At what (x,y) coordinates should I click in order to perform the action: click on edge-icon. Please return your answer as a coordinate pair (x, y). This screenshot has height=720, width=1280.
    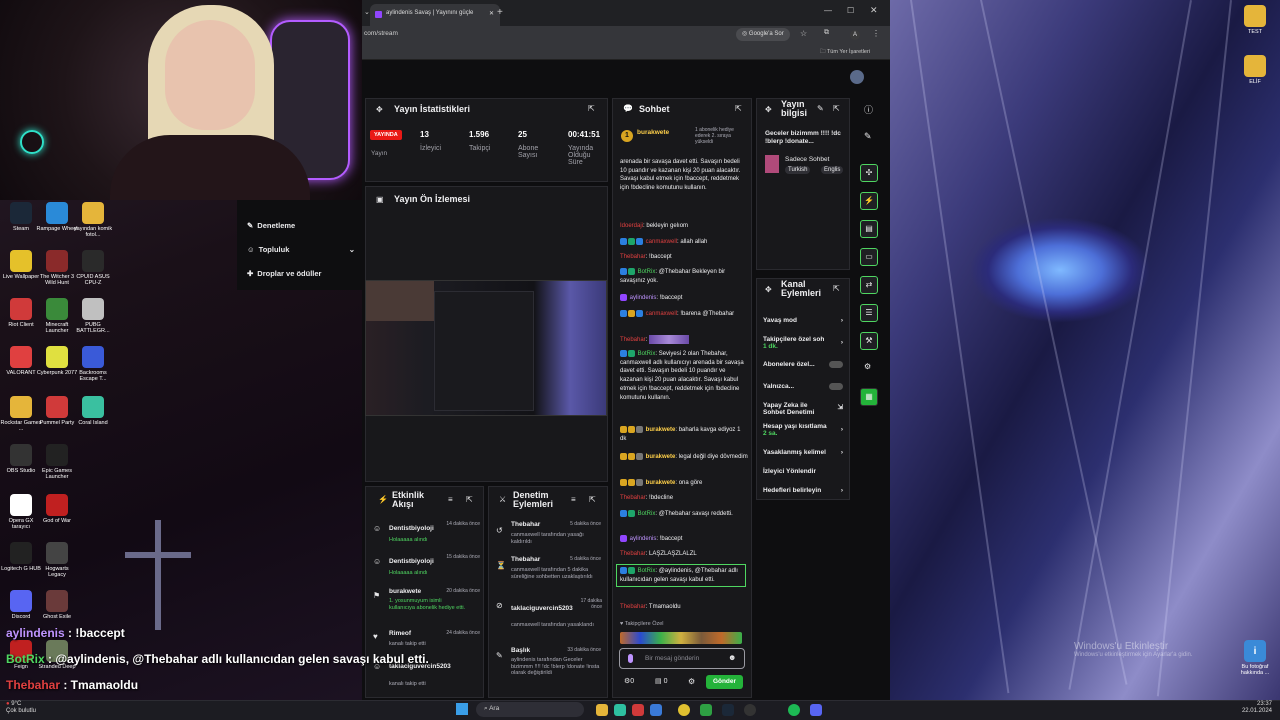
    Looking at the image, I should click on (620, 710).